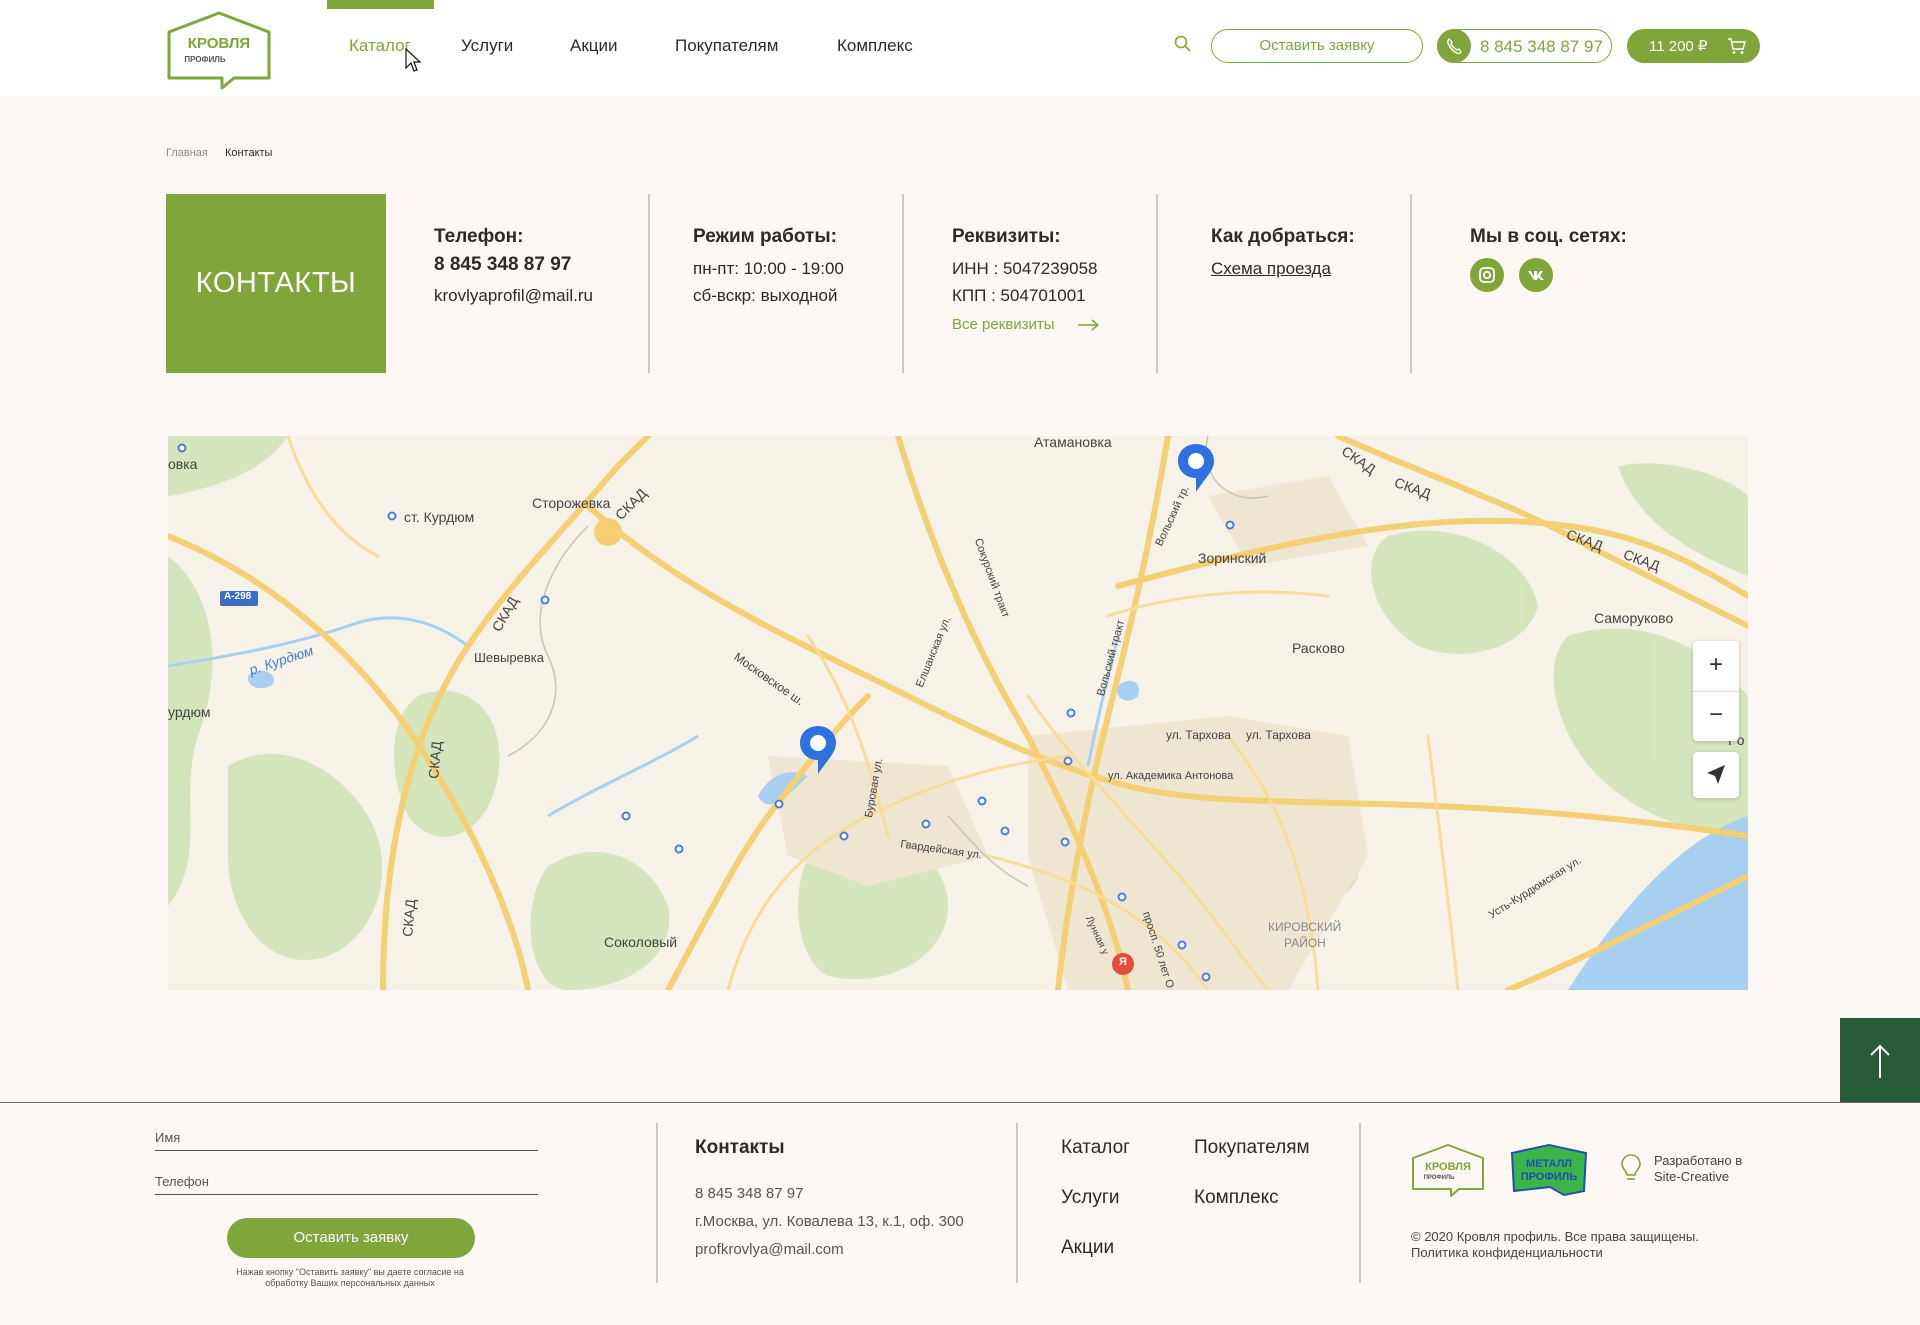  What do you see at coordinates (1691, 1177) in the screenshot?
I see `developer-link: Site-Creative` at bounding box center [1691, 1177].